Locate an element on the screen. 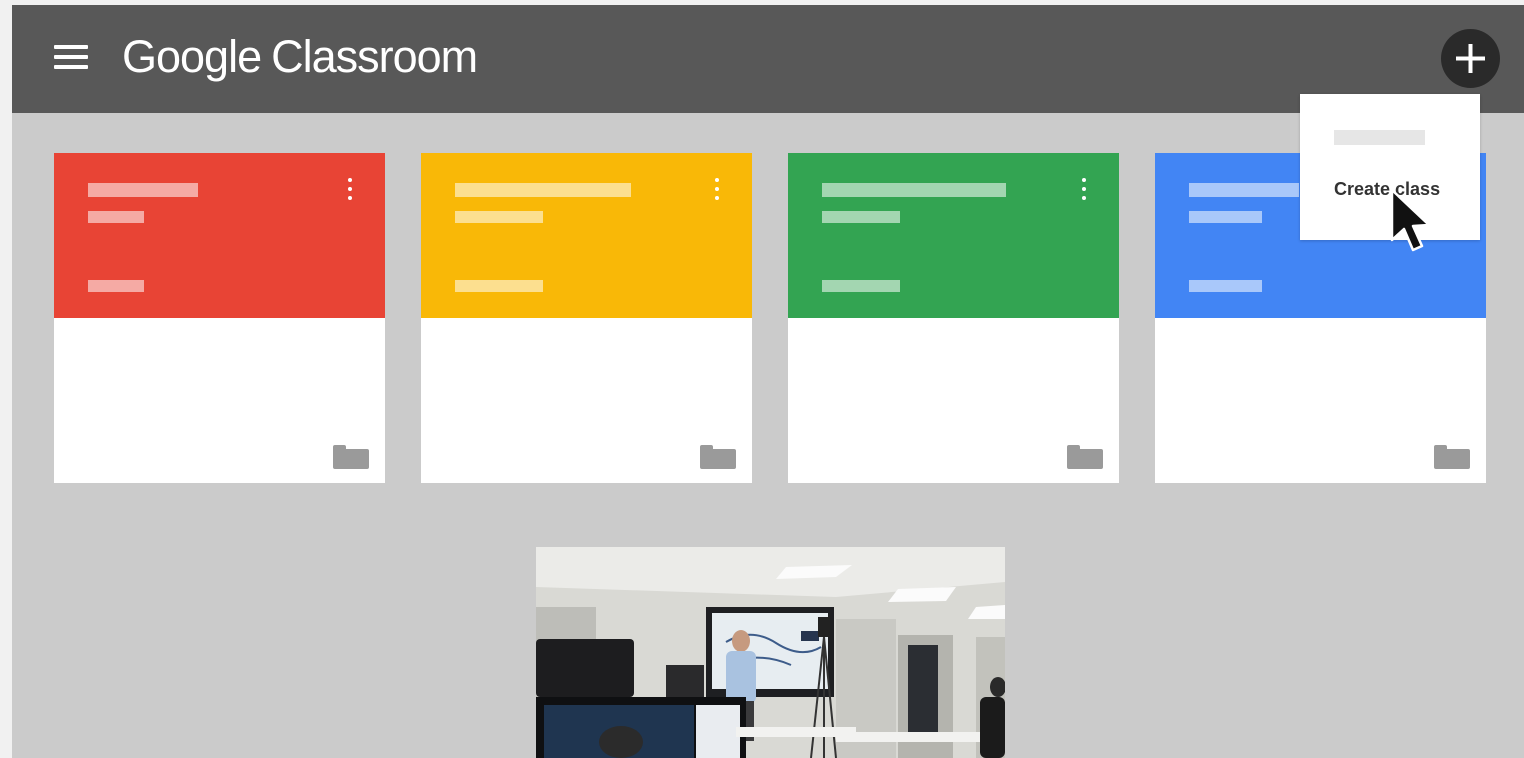 Image resolution: width=1524 pixels, height=758 pixels. brand-product: Classroom is located at coordinates (374, 56).